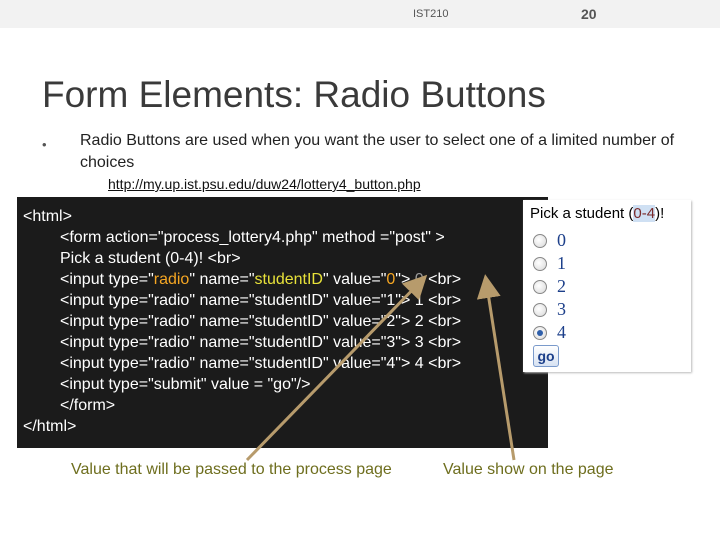 This screenshot has width=720, height=540. What do you see at coordinates (496, 367) in the screenshot?
I see `arrow-to-shown-value` at bounding box center [496, 367].